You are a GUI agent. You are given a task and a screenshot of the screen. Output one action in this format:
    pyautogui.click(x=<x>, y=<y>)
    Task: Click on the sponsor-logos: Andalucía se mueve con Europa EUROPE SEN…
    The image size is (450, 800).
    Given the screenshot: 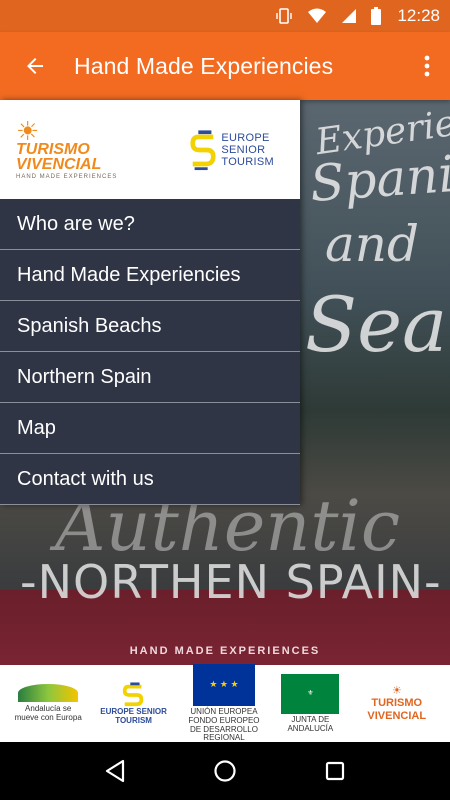 What is the action you would take?
    pyautogui.click(x=225, y=703)
    